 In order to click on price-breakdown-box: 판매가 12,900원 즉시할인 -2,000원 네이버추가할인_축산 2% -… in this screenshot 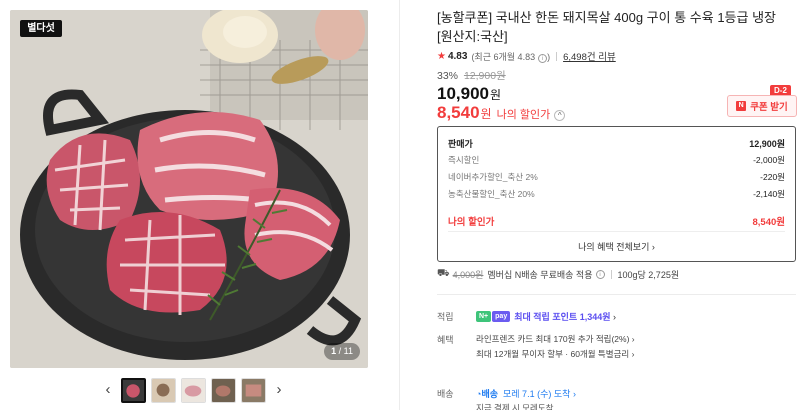, I will do `click(616, 194)`.